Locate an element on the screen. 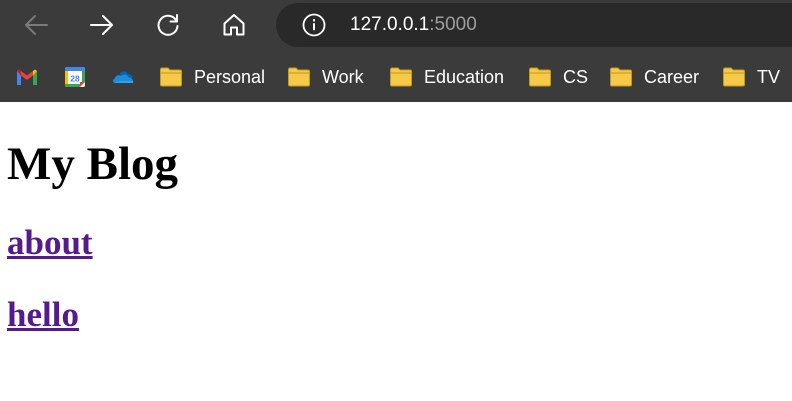 The width and height of the screenshot is (792, 401). bookmark-personal: Personal is located at coordinates (212, 77).